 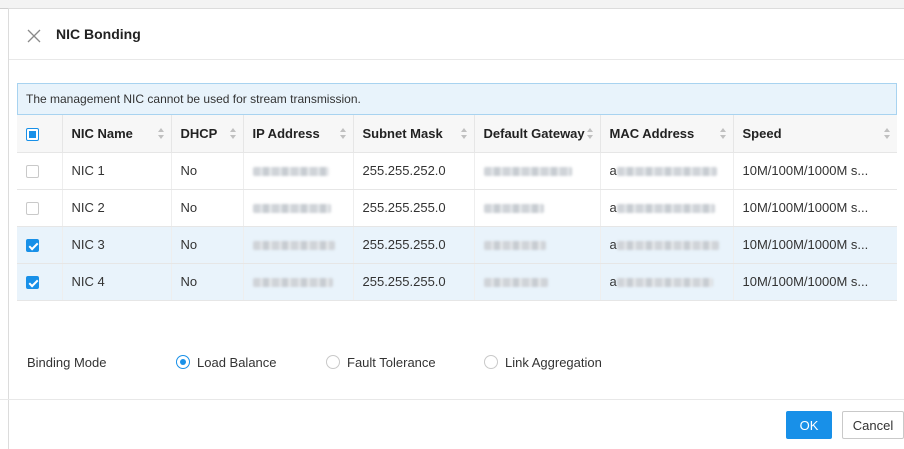 I want to click on radio-label: Link Aggregation, so click(x=553, y=362).